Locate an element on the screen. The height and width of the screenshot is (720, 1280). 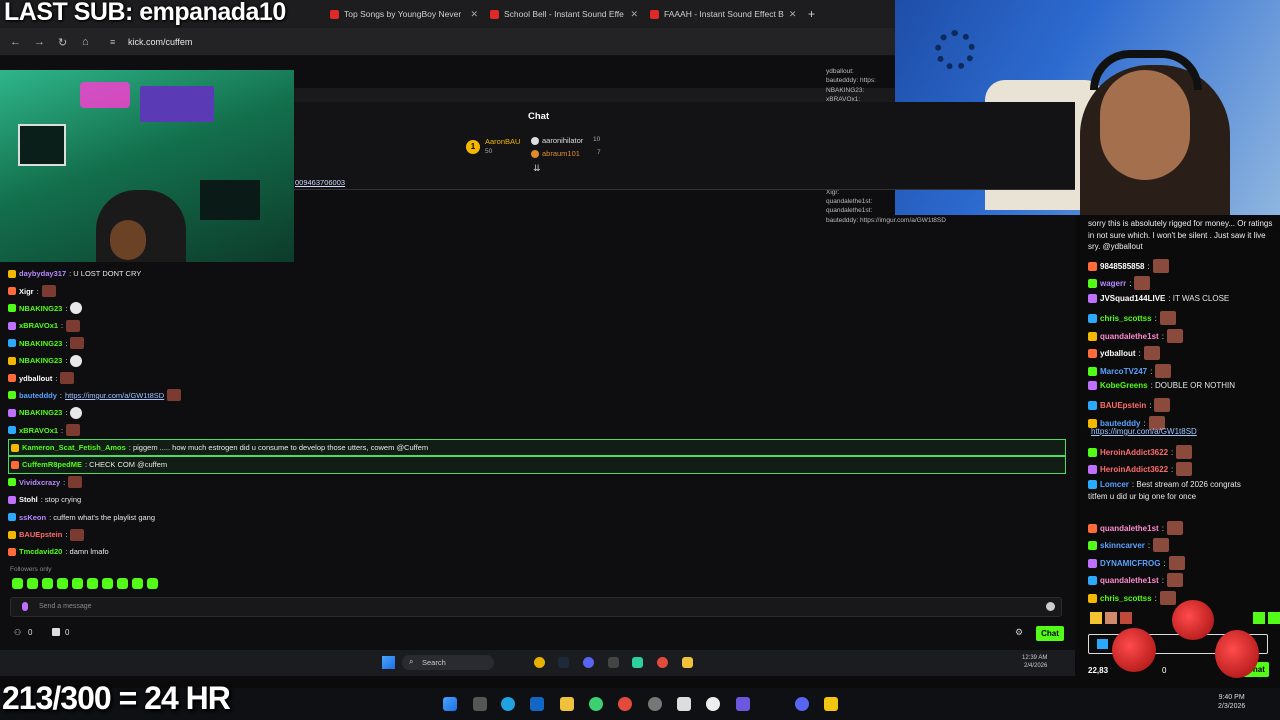
link-fragment: 009463706003 is located at coordinates (320, 182).